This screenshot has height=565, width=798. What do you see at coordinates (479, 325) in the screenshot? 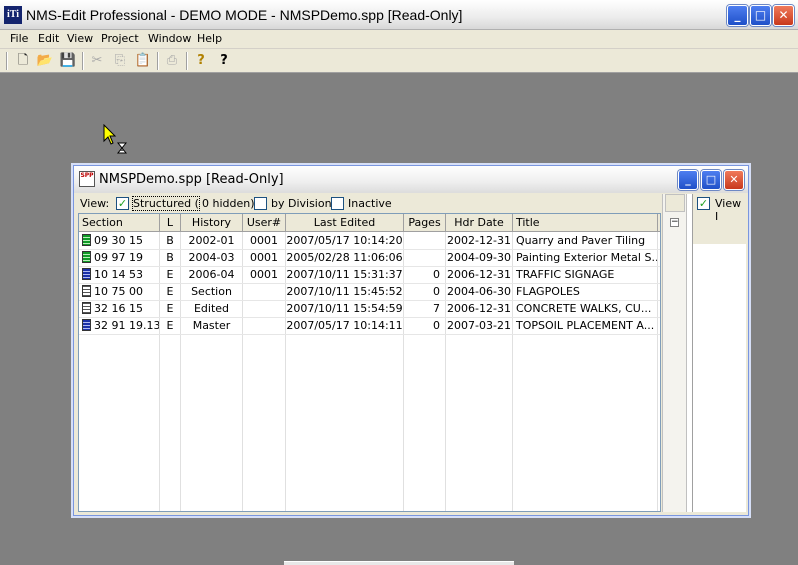
I see `cell-hdr-date: 2007-03-21` at bounding box center [479, 325].